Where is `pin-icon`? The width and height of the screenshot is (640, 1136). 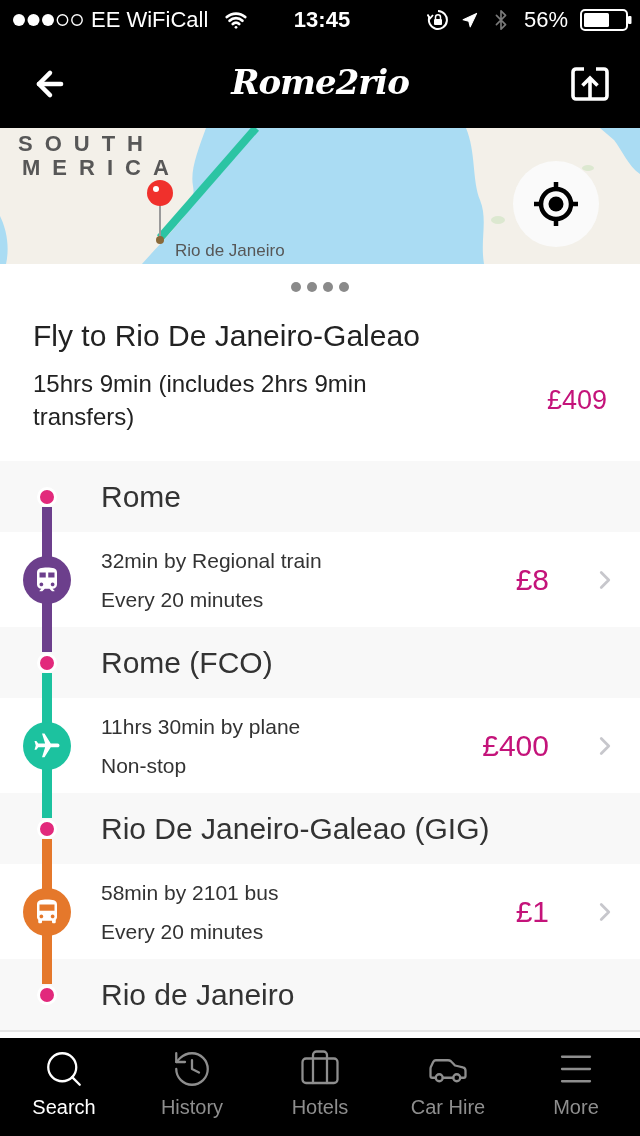
pin-icon is located at coordinates (160, 212).